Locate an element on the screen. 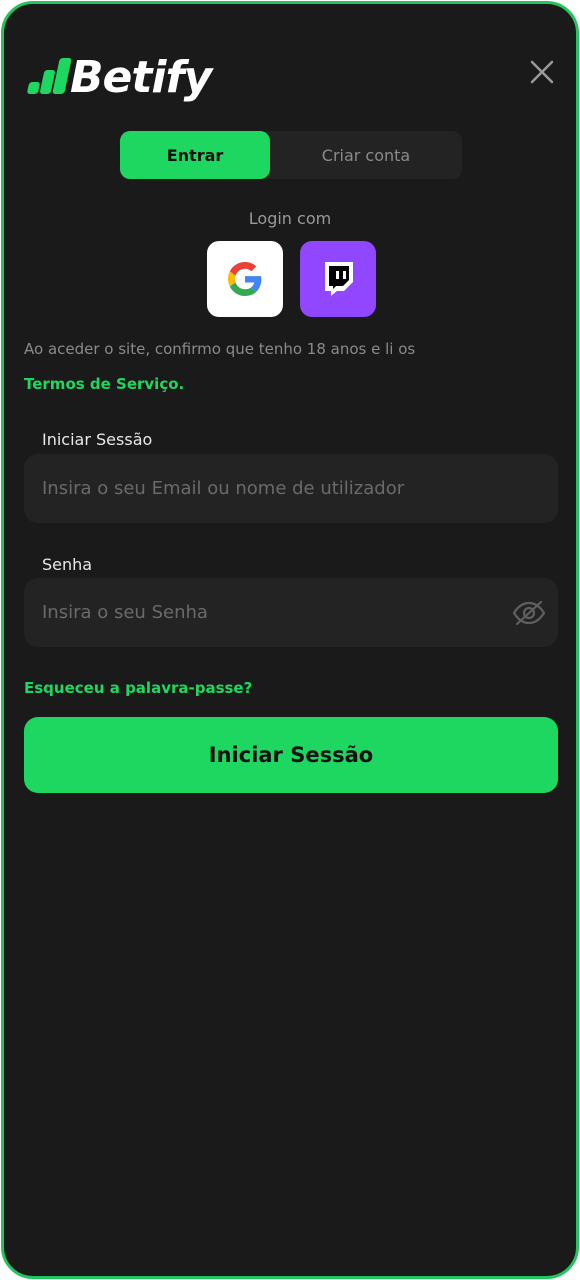 The height and width of the screenshot is (1280, 580). logo-text: Betify is located at coordinates (141, 77).